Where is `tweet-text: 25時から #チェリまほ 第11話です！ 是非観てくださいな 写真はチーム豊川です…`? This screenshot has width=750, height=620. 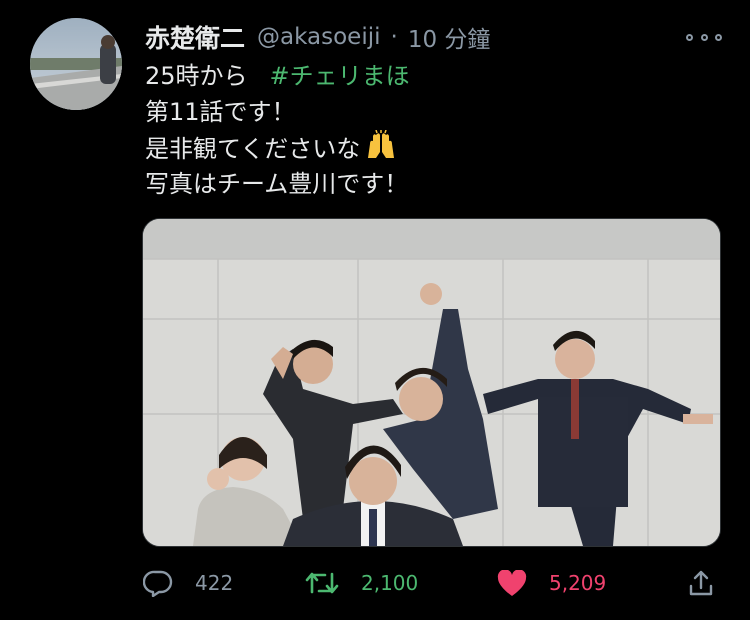
tweet-text: 25時から #チェリまほ 第11話です！ 是非観てくださいな 写真はチーム豊川です… is located at coordinates (277, 130).